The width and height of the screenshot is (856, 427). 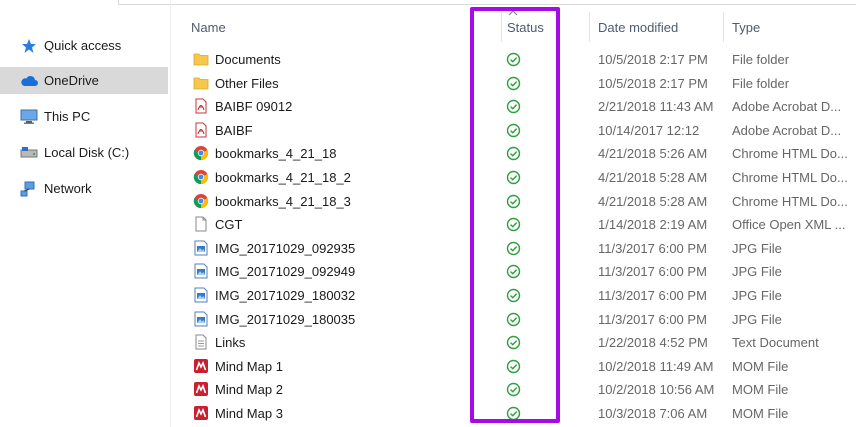 I want to click on cloud-icon, so click(x=29, y=81).